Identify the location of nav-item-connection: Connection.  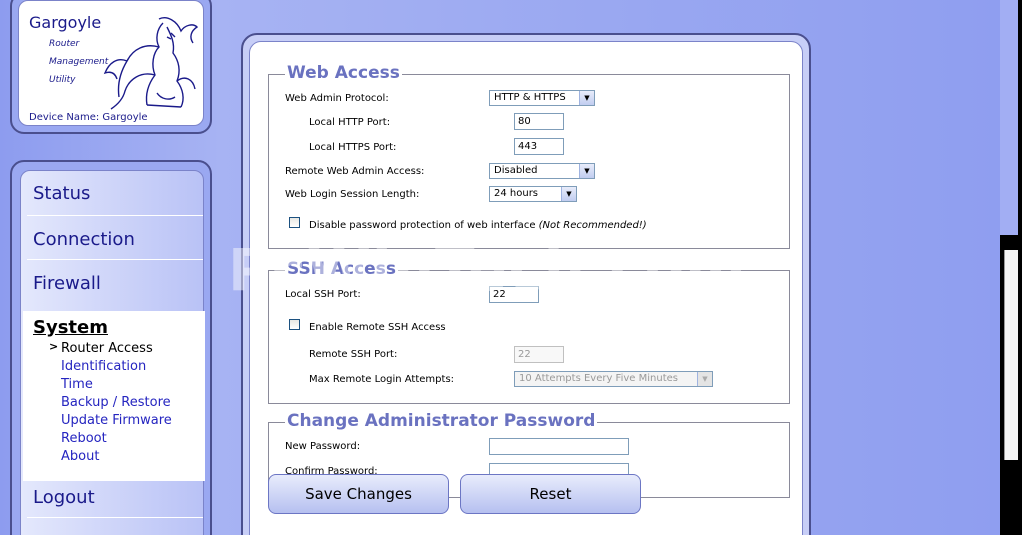
(84, 239).